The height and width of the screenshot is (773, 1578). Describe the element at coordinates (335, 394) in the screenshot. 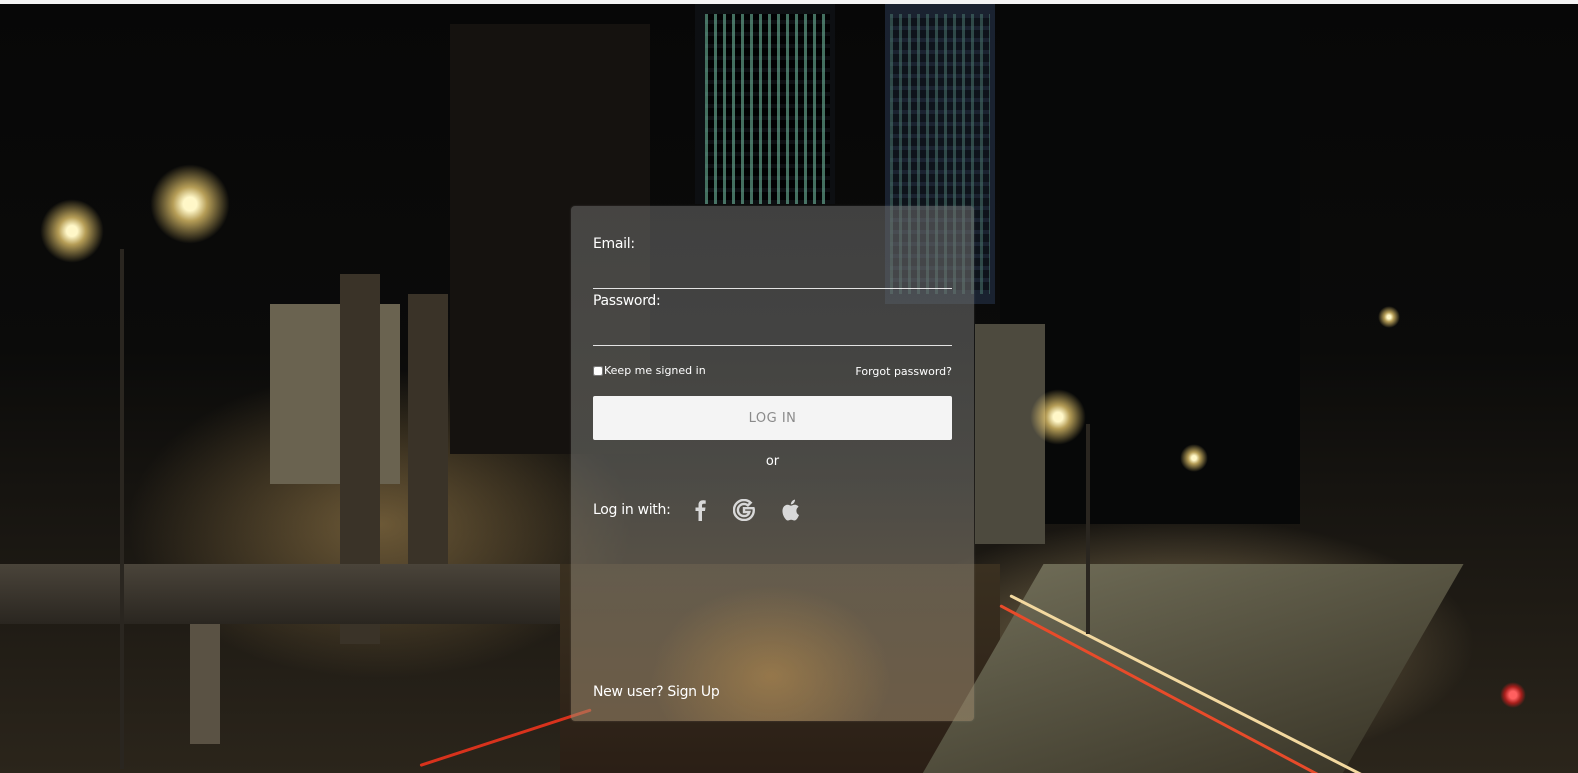

I see `building-lit-floor` at that location.